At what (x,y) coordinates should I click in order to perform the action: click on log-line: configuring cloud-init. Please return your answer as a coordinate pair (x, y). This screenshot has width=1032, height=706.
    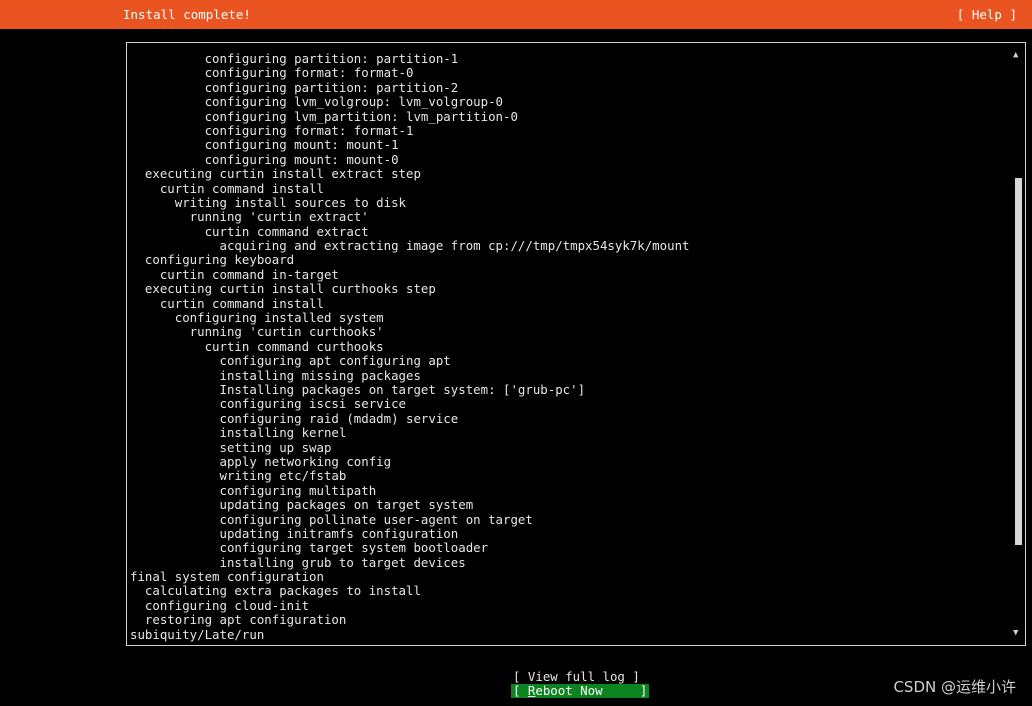
    Looking at the image, I should click on (220, 605).